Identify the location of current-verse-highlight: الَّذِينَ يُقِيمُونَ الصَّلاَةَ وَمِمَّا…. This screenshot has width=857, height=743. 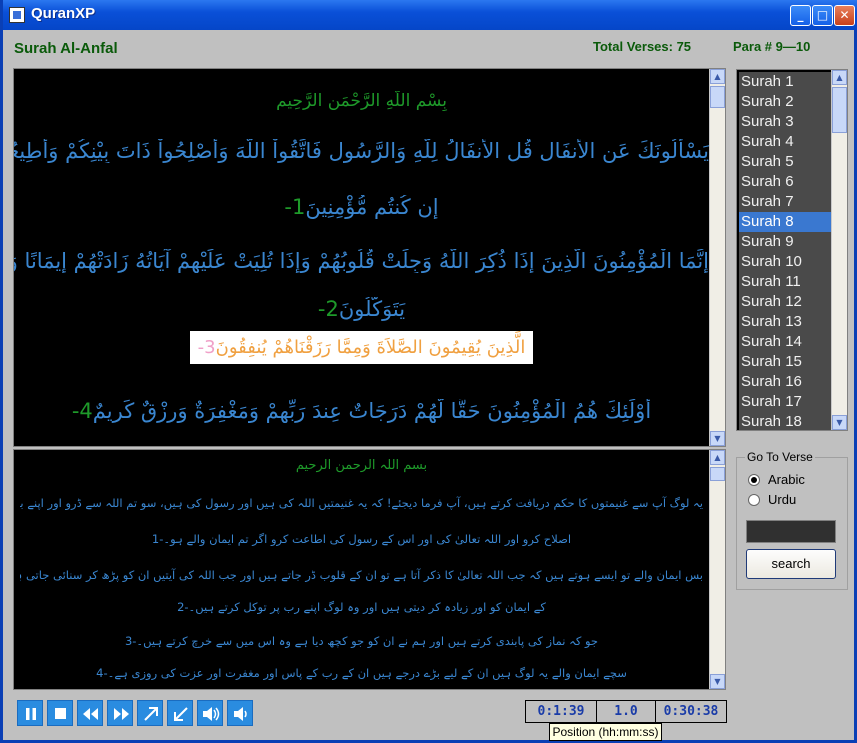
(361, 347).